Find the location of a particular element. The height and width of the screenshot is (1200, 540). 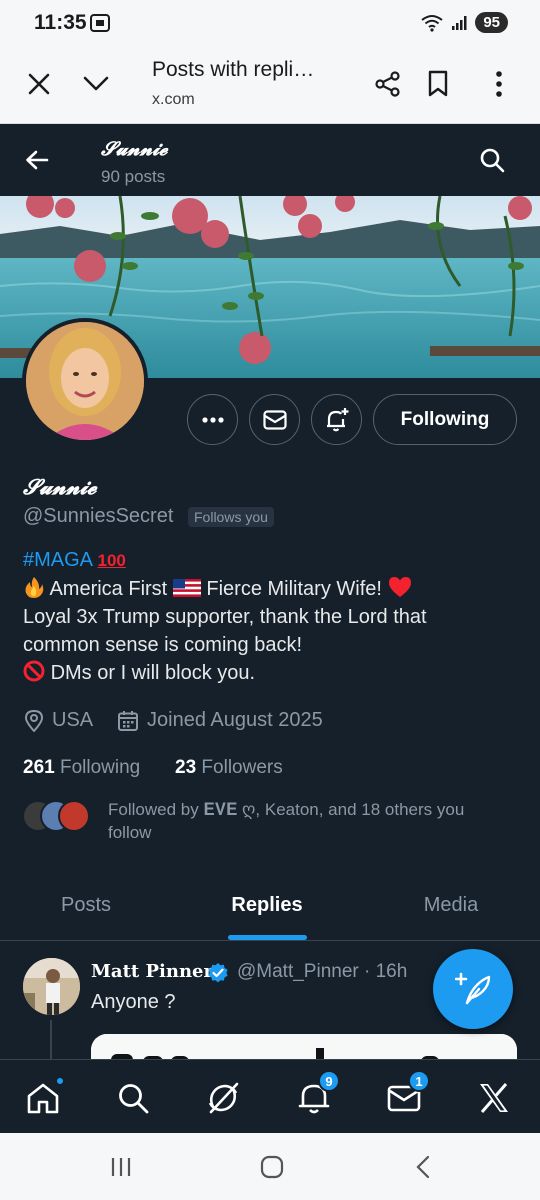

recent-apps-icon is located at coordinates (121, 1167).